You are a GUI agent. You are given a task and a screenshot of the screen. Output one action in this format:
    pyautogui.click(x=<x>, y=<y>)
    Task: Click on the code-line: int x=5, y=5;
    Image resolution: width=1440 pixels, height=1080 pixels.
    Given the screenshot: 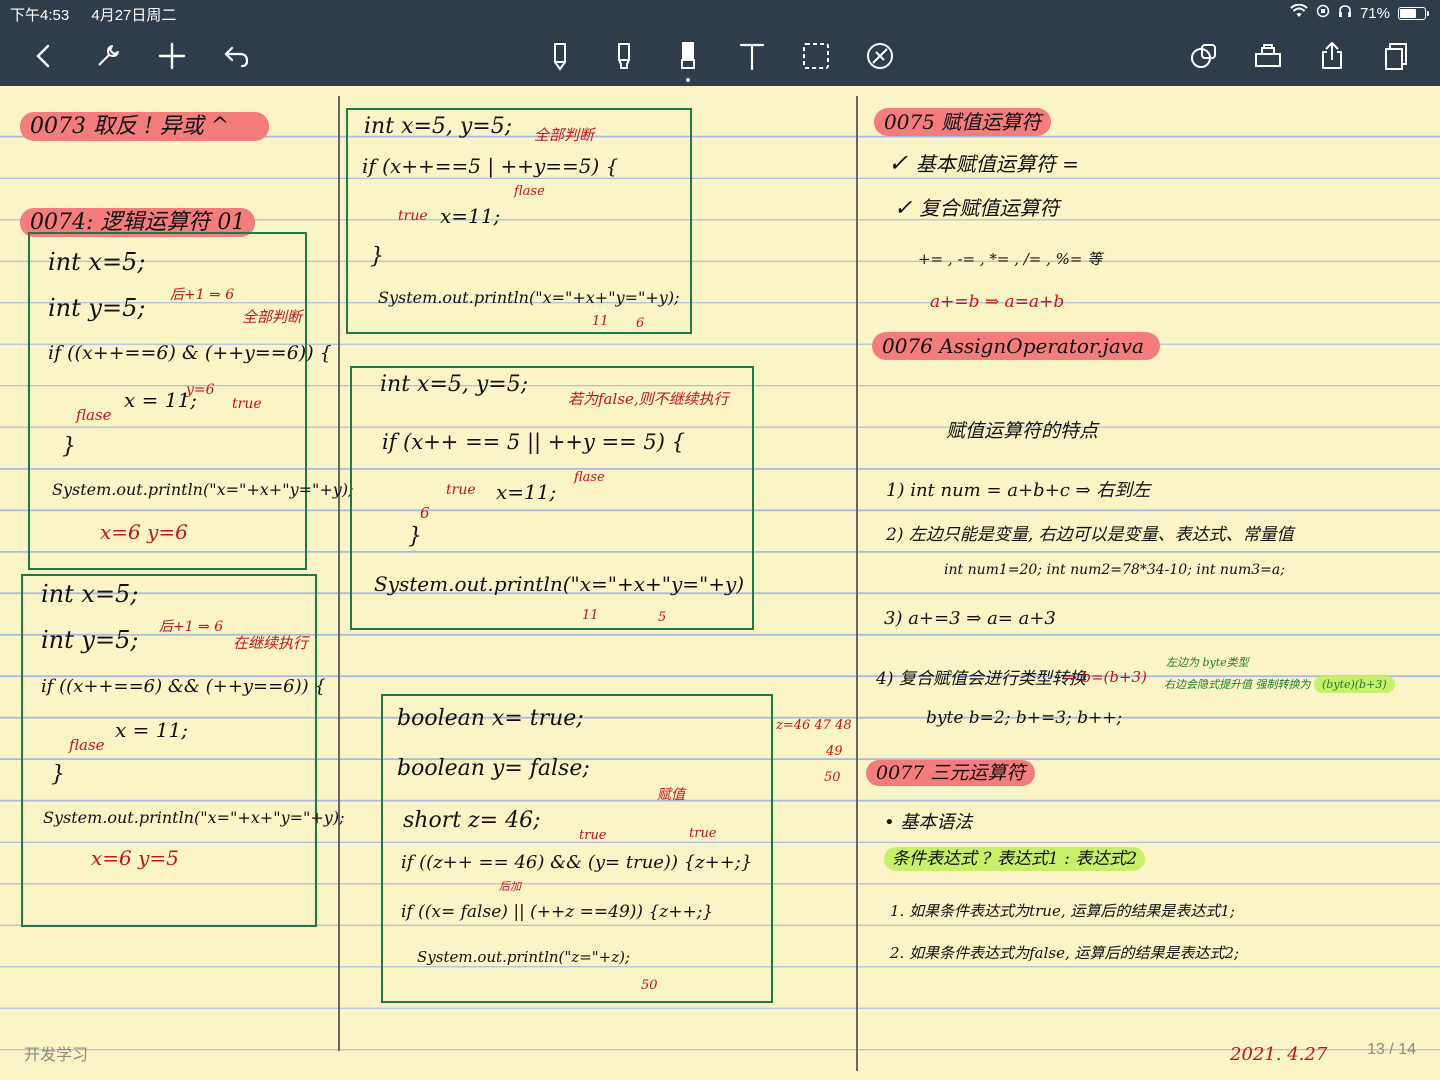 What is the action you would take?
    pyautogui.click(x=438, y=126)
    